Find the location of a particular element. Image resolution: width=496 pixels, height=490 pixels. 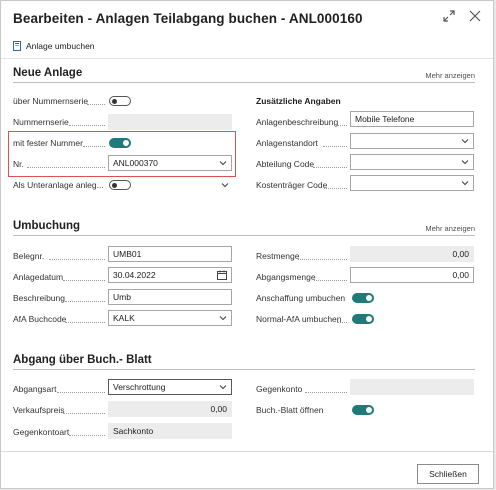

restmenge-field: 0,00 is located at coordinates (412, 254).